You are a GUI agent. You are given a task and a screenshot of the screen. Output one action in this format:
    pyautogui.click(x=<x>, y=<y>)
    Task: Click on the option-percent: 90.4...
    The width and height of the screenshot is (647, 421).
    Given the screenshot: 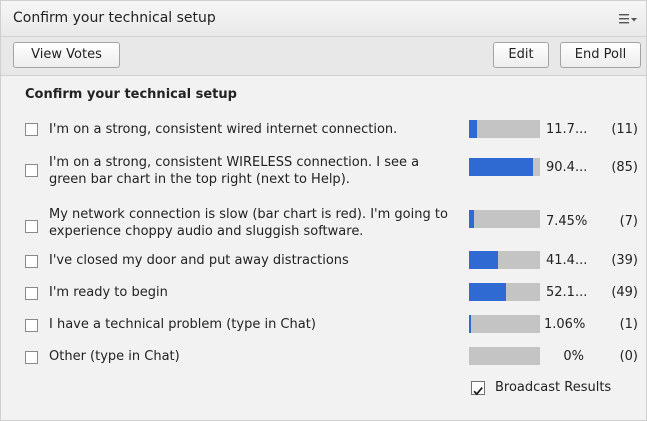 What is the action you would take?
    pyautogui.click(x=567, y=167)
    